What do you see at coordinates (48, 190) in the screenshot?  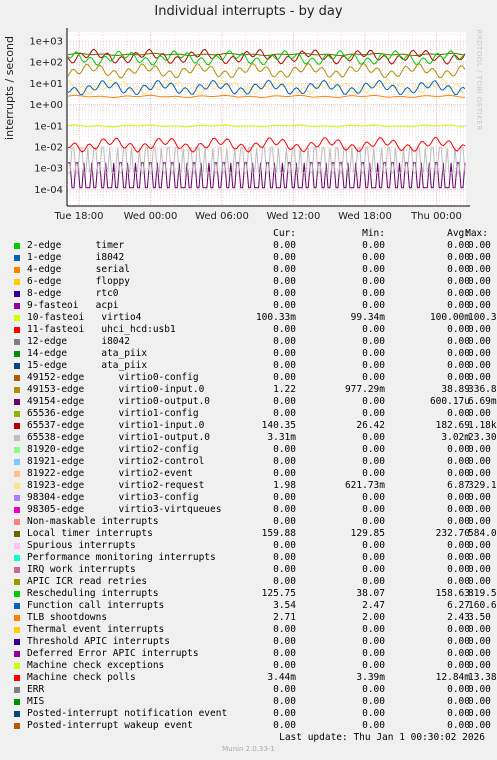 I see `y-tick-label: 1e-04` at bounding box center [48, 190].